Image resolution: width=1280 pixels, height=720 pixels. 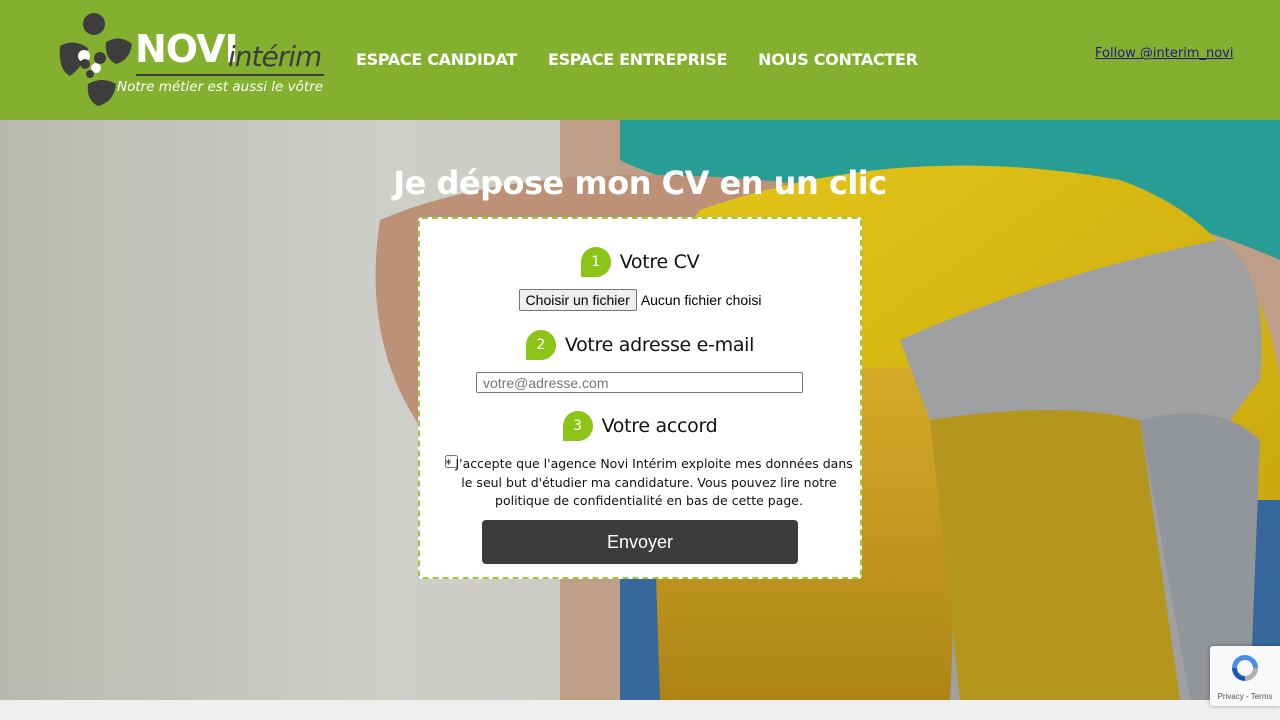 What do you see at coordinates (577, 426) in the screenshot?
I see `step-3-badge: 3` at bounding box center [577, 426].